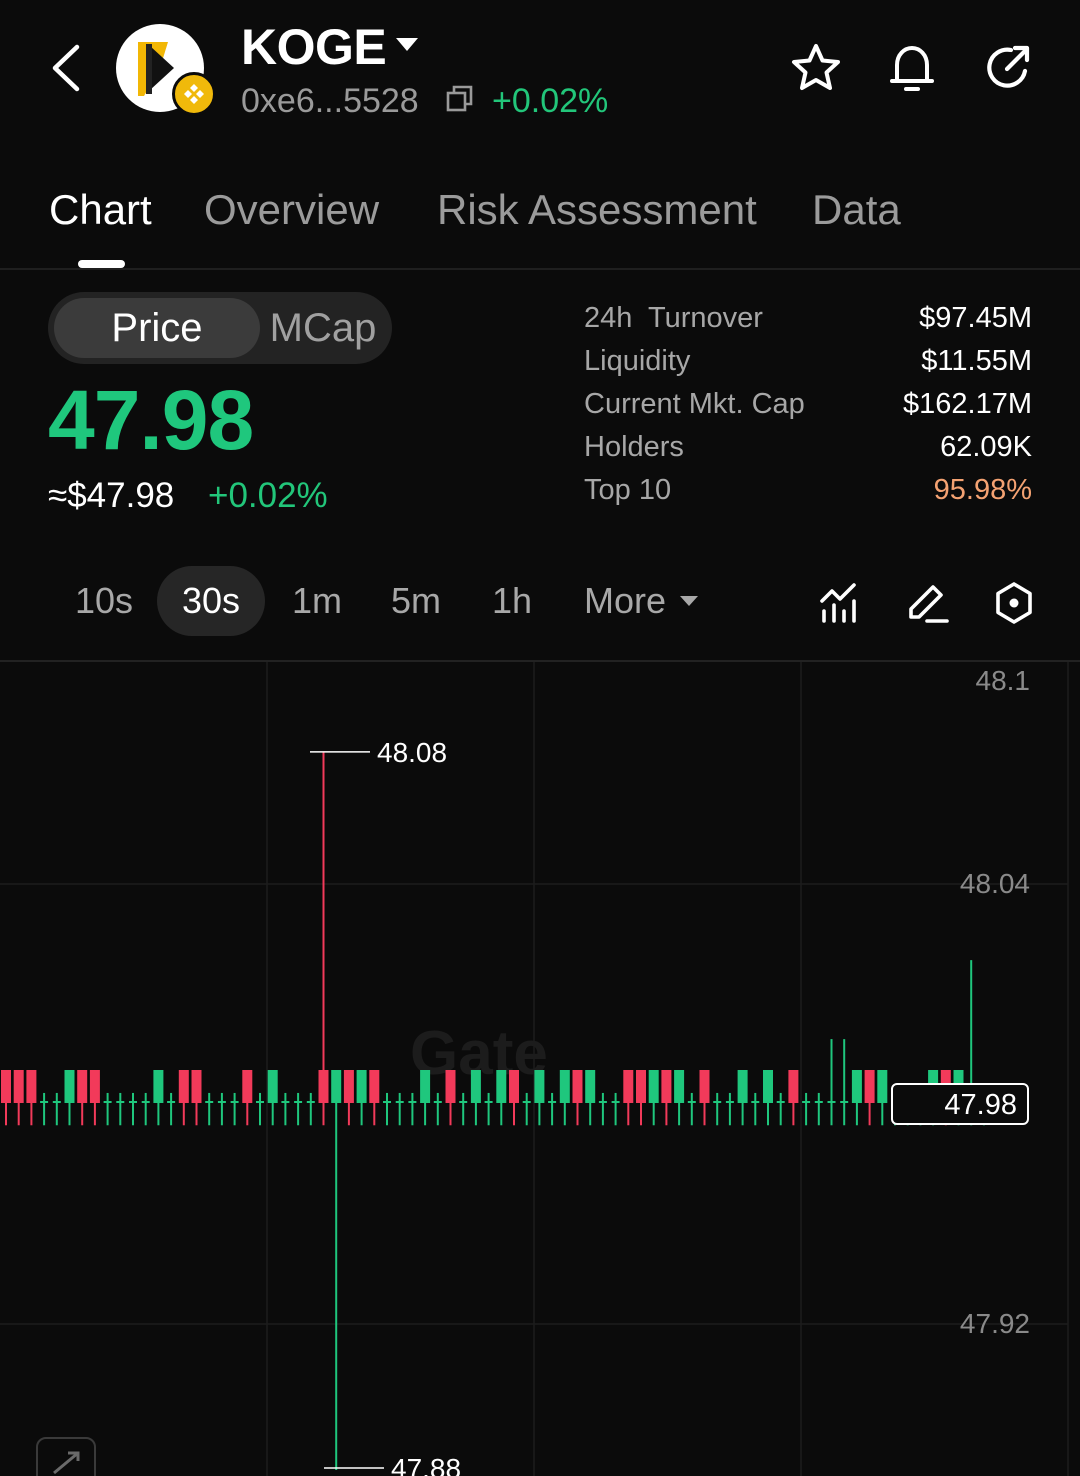 The width and height of the screenshot is (1080, 1476). Describe the element at coordinates (416, 601) in the screenshot. I see `interval-5m: 5m` at that location.